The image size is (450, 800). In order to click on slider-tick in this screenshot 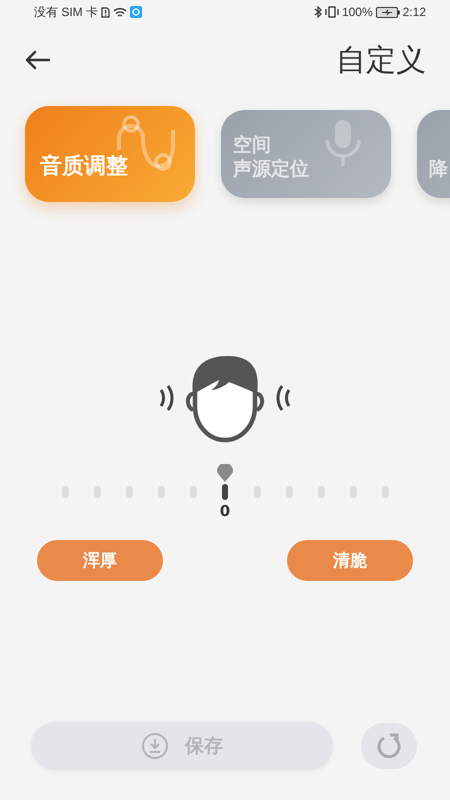, I will do `click(225, 492)`.